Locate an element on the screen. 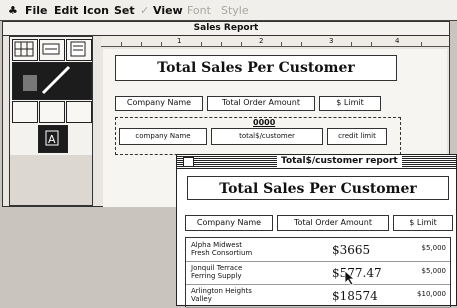 Image resolution: width=457 pixels, height=308 pixels. report-title: Total Sales Per Customer is located at coordinates (318, 188).